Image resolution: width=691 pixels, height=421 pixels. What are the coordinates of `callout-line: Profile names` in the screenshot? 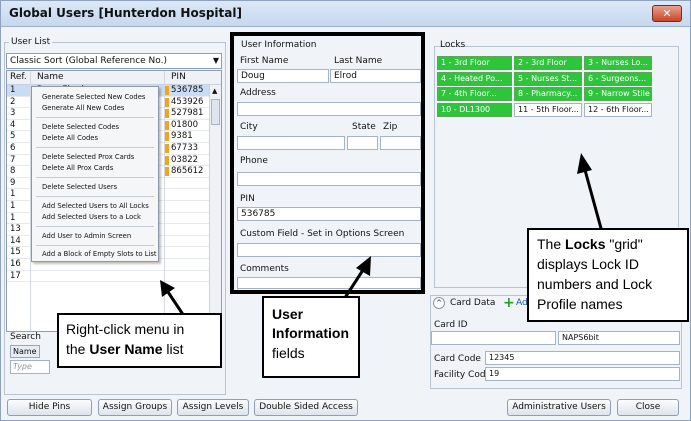 It's located at (580, 304).